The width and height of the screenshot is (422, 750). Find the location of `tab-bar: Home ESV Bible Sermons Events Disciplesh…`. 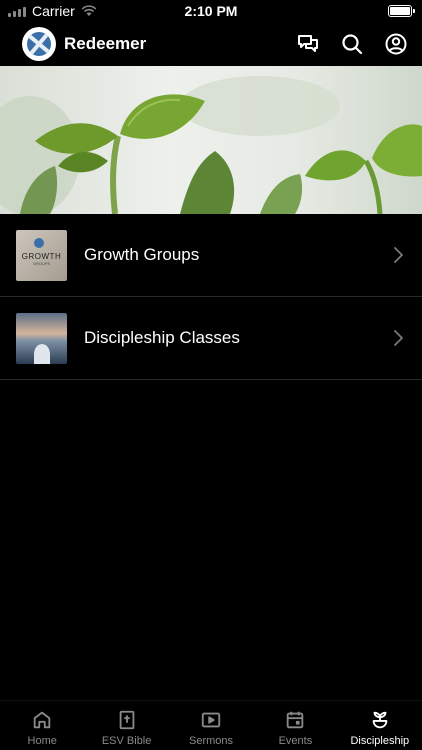

tab-bar: Home ESV Bible Sermons Events Disciplesh… is located at coordinates (211, 725).